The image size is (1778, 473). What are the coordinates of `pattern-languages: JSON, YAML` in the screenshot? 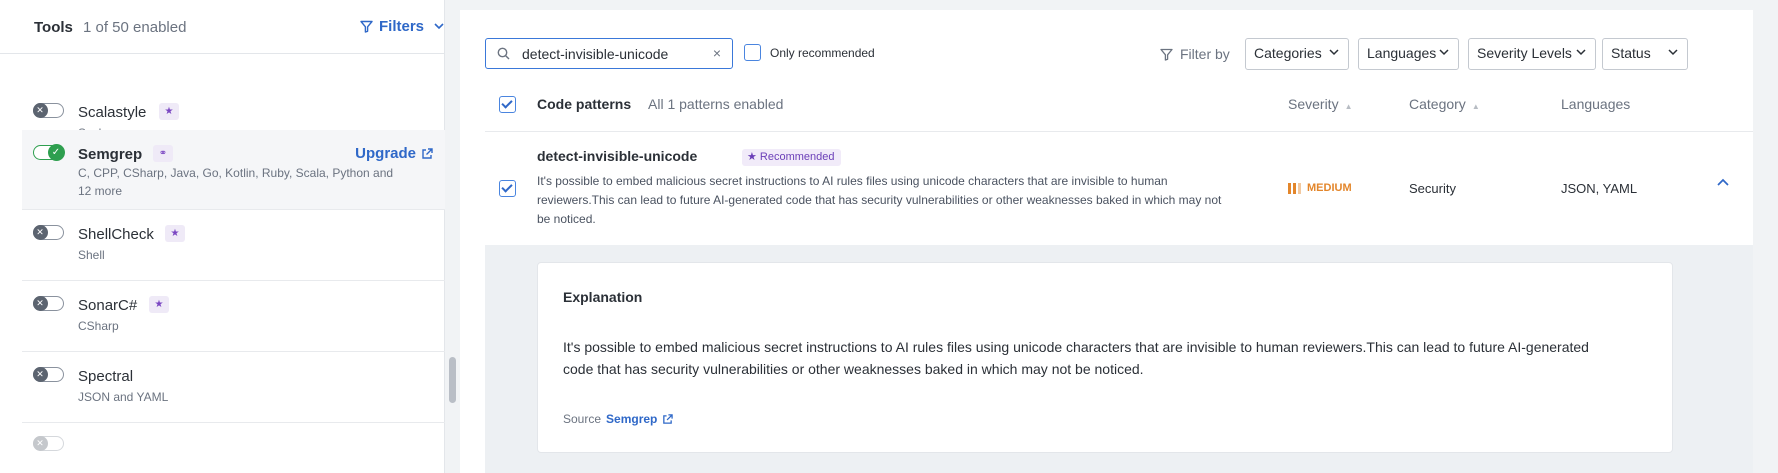 It's located at (1599, 188).